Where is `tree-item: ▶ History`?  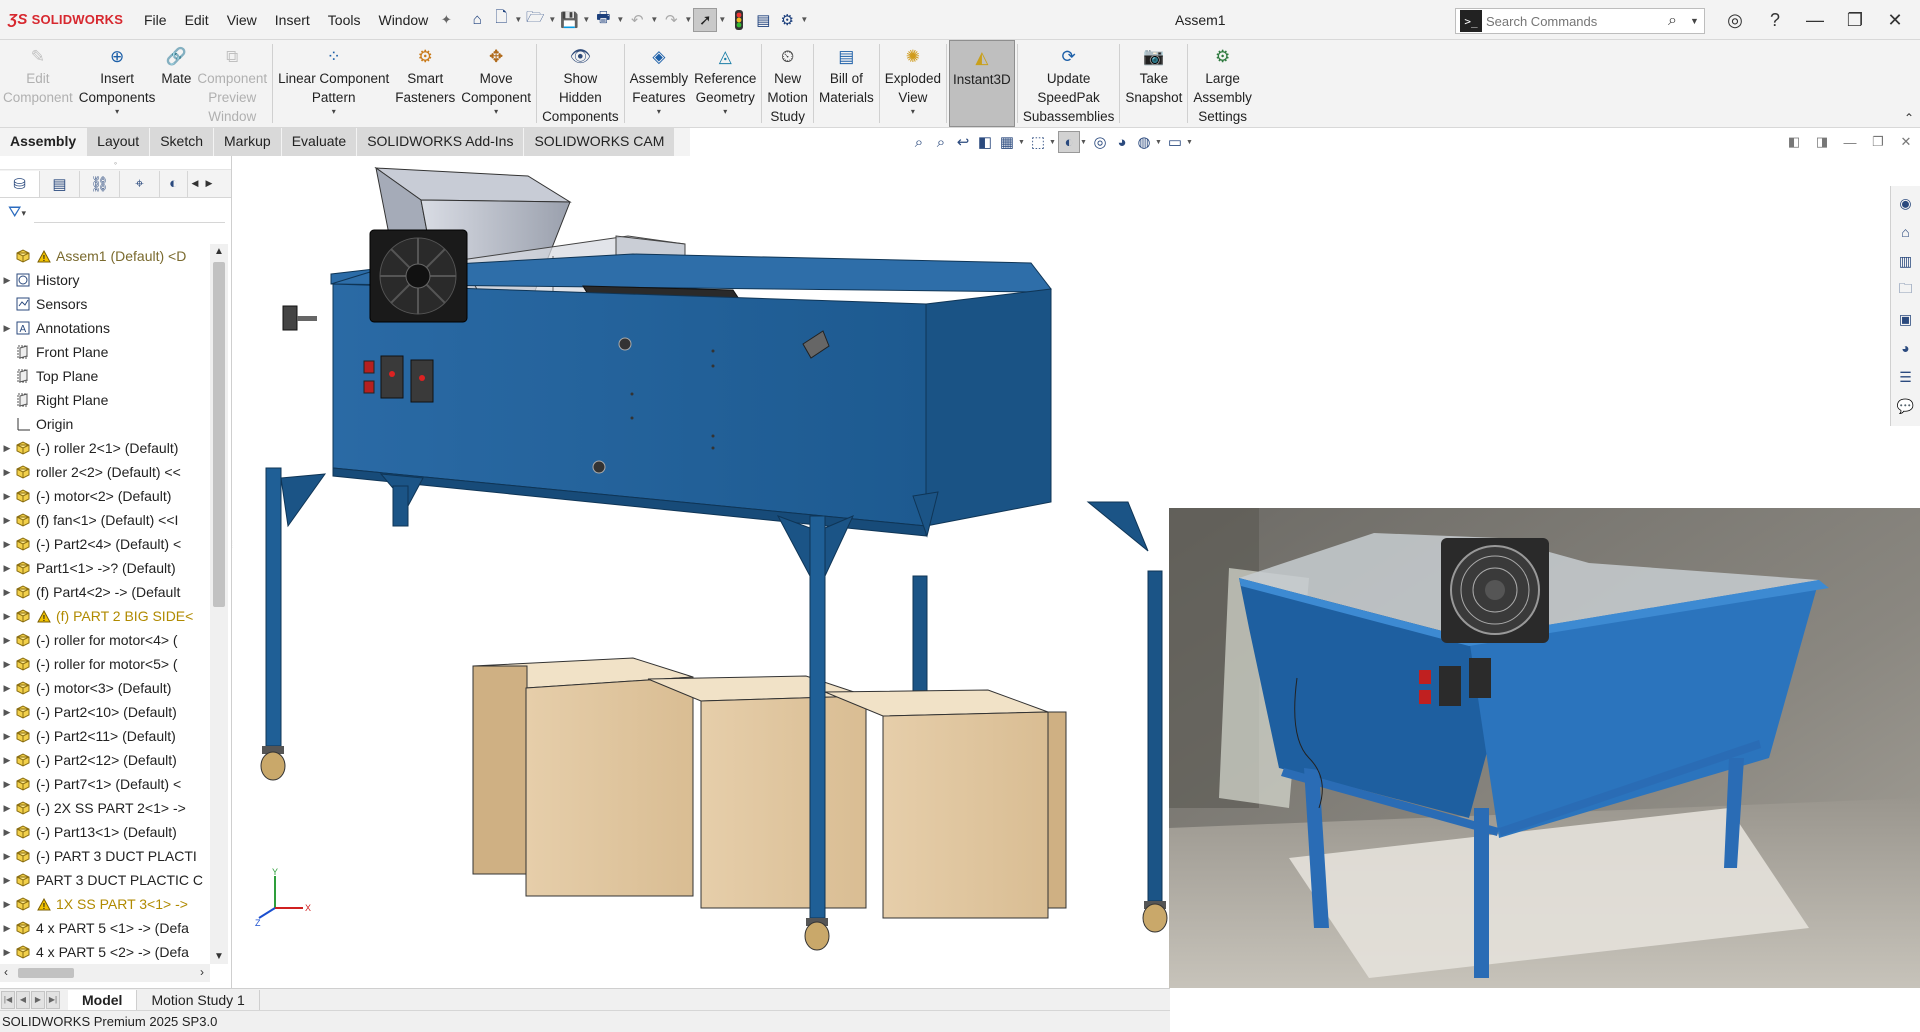
tree-item: ▶ History is located at coordinates (105, 280).